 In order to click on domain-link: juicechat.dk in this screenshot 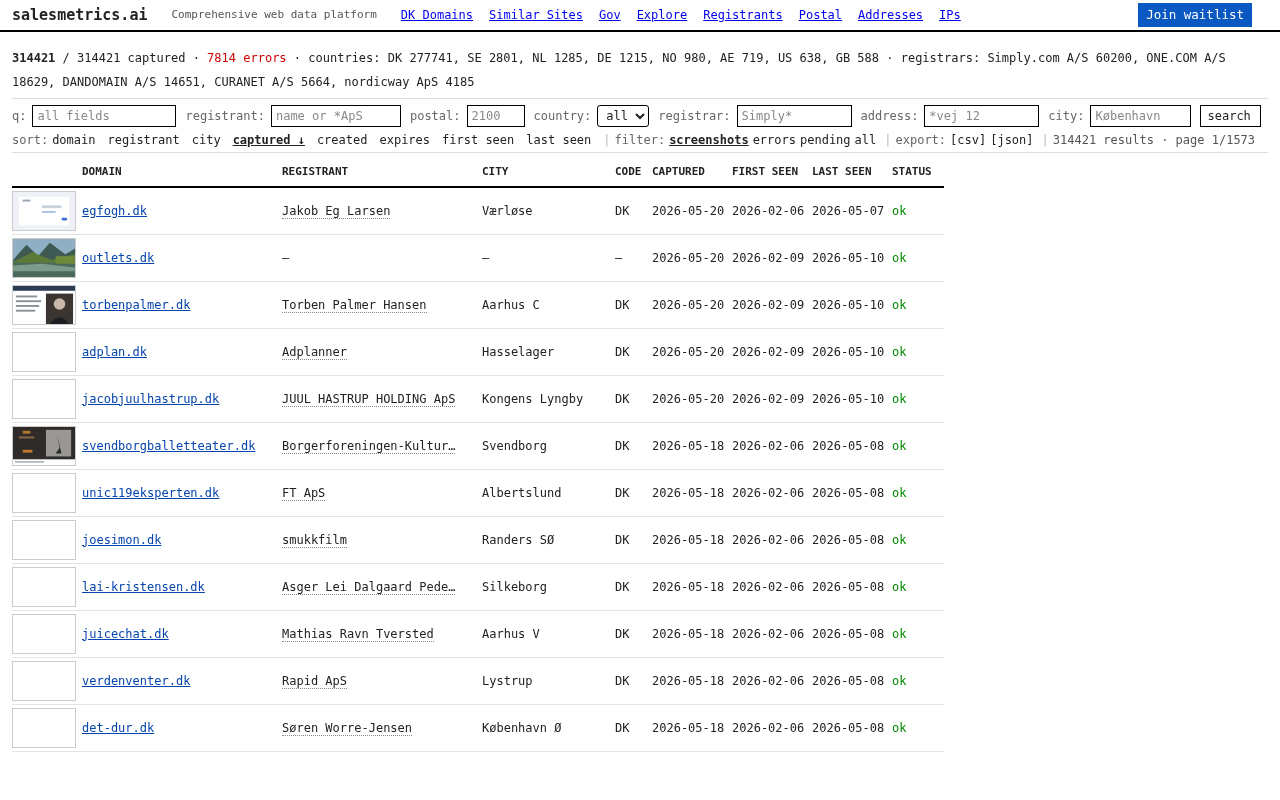, I will do `click(125, 633)`.